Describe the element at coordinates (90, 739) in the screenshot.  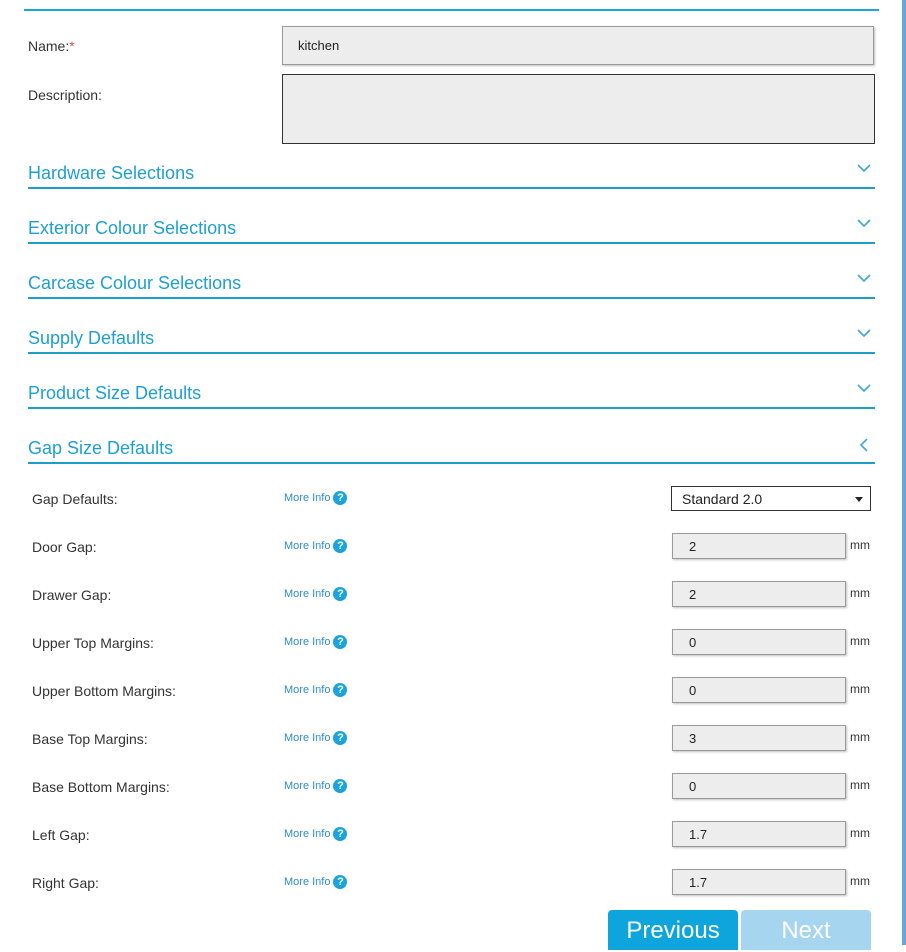
I see `base-top-margins-label: Base Top Margins:` at that location.